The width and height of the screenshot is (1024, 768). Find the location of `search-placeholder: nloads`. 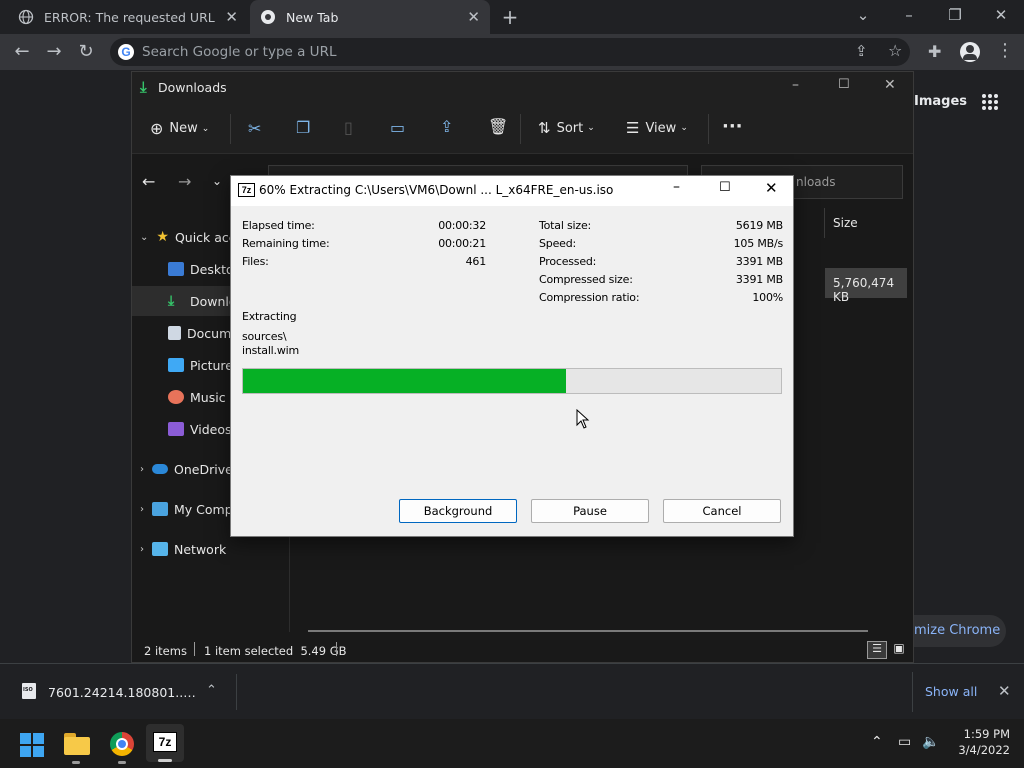

search-placeholder: nloads is located at coordinates (816, 182).